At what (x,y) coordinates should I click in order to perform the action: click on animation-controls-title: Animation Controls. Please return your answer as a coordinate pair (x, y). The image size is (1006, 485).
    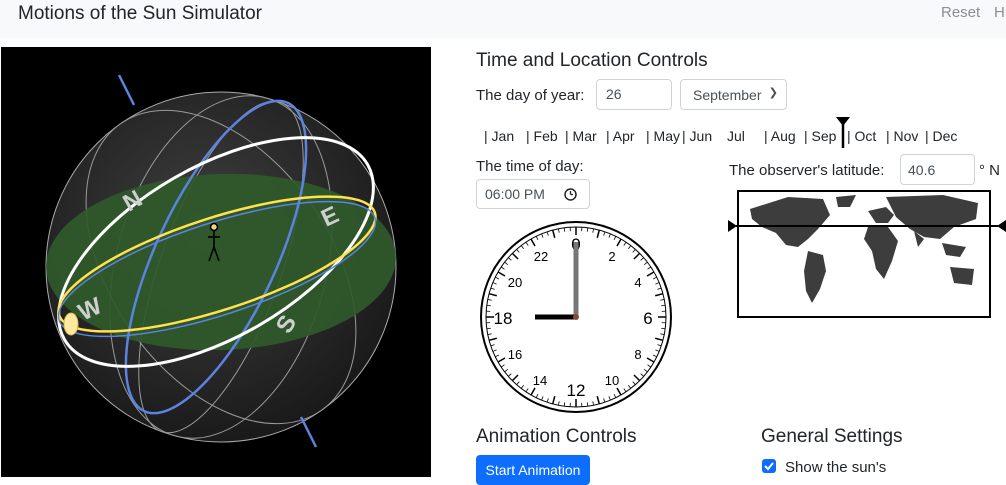
    Looking at the image, I should click on (556, 437).